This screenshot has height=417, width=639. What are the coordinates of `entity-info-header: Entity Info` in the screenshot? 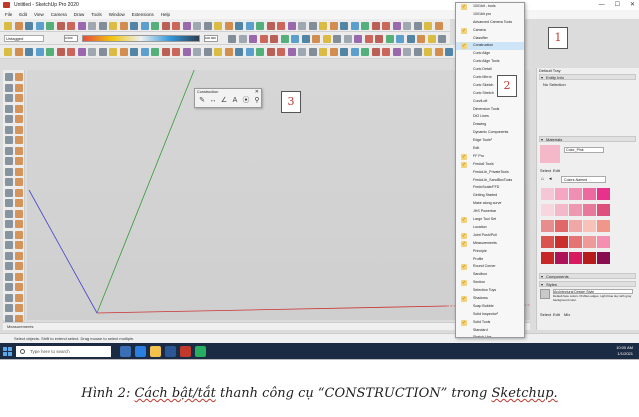 It's located at (587, 77).